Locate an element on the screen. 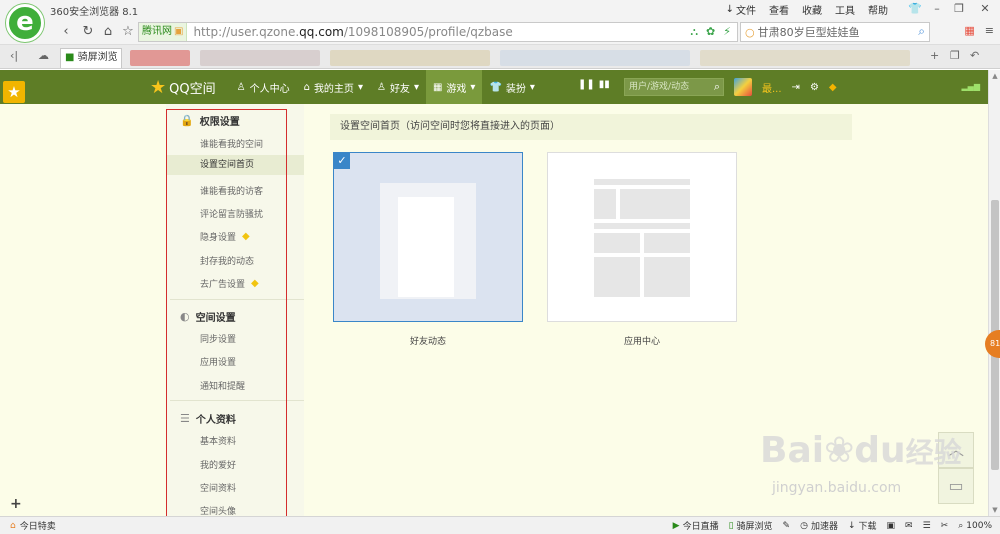 This screenshot has width=1000, height=534. status-zoom: ⌕ 100% is located at coordinates (975, 526).